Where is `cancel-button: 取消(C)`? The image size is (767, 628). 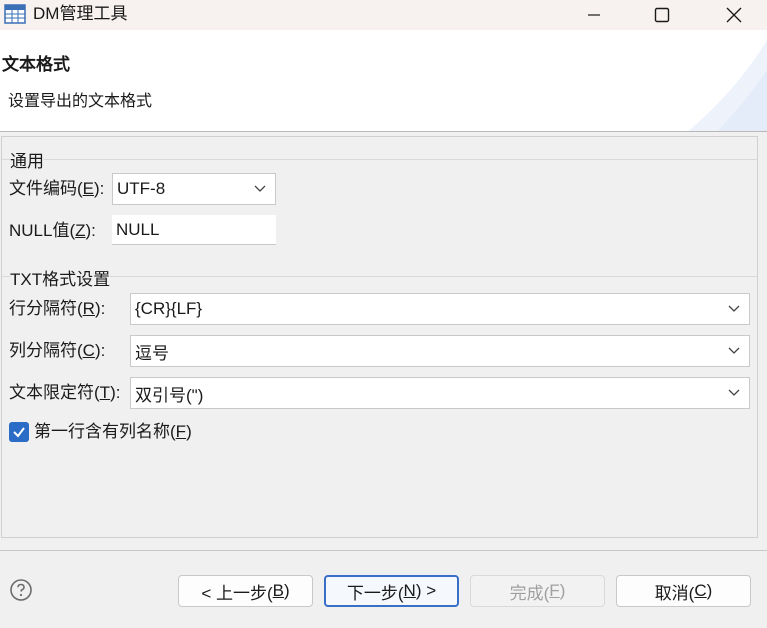 cancel-button: 取消(C) is located at coordinates (683, 591).